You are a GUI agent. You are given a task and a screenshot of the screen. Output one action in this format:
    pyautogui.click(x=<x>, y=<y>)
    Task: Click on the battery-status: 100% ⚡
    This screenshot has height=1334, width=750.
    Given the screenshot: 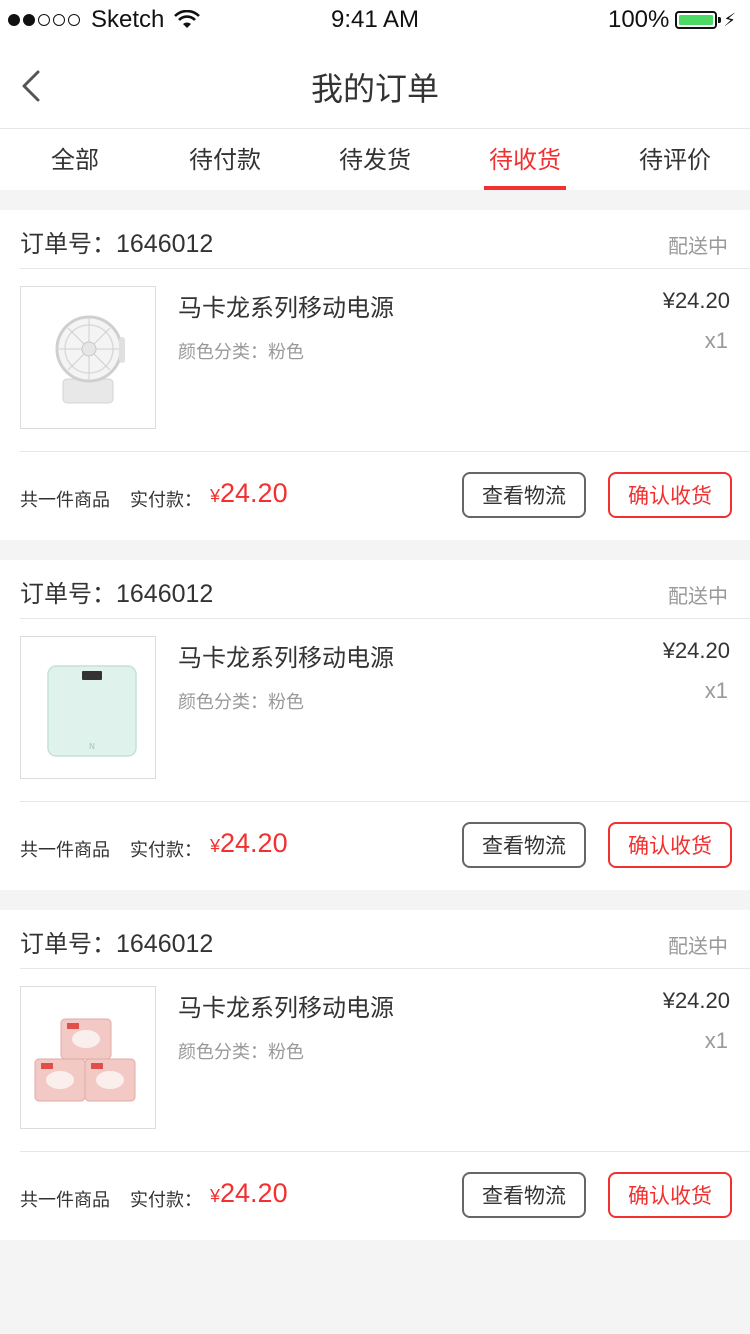 What is the action you would take?
    pyautogui.click(x=672, y=20)
    